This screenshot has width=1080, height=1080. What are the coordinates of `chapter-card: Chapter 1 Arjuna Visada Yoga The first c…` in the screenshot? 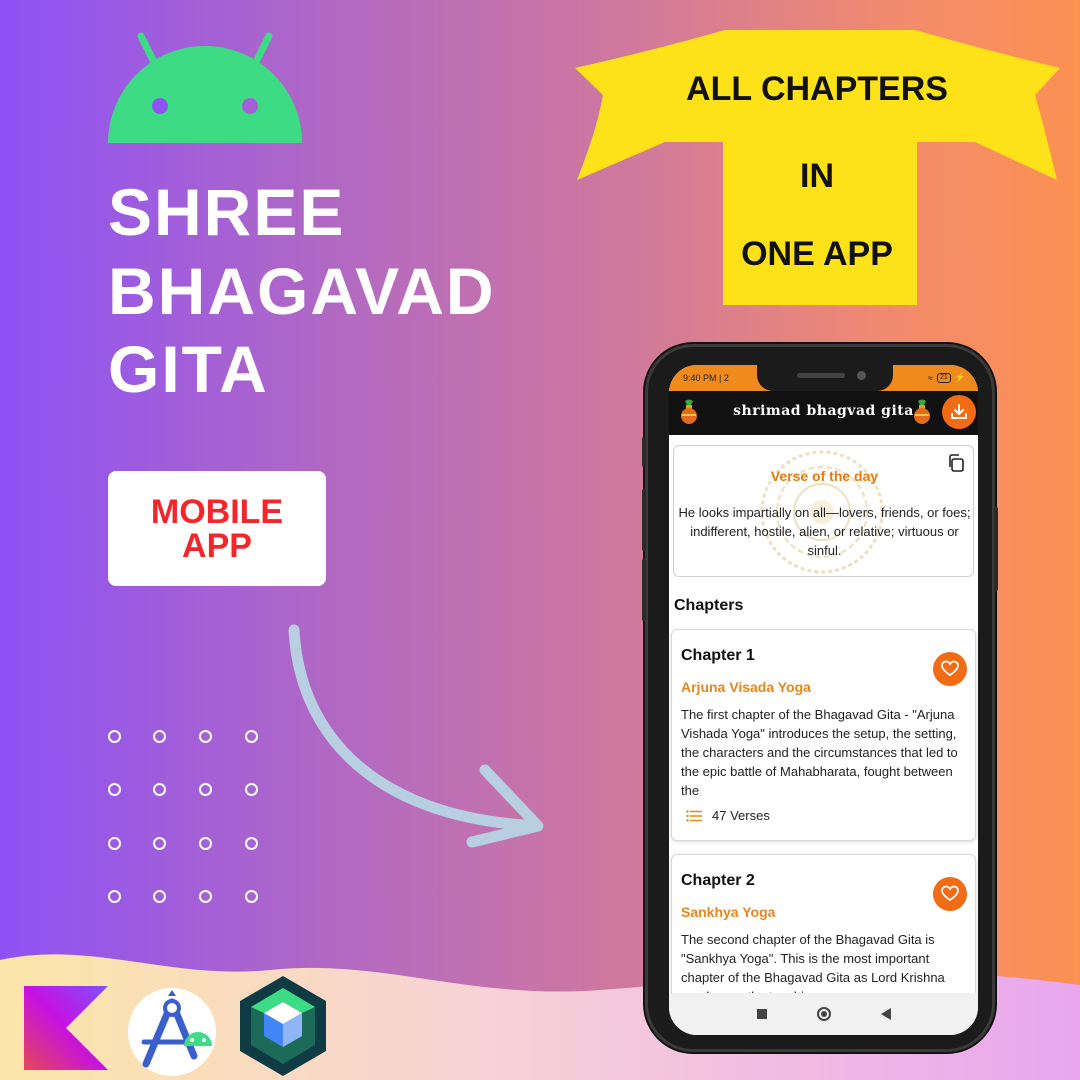 It's located at (823, 735).